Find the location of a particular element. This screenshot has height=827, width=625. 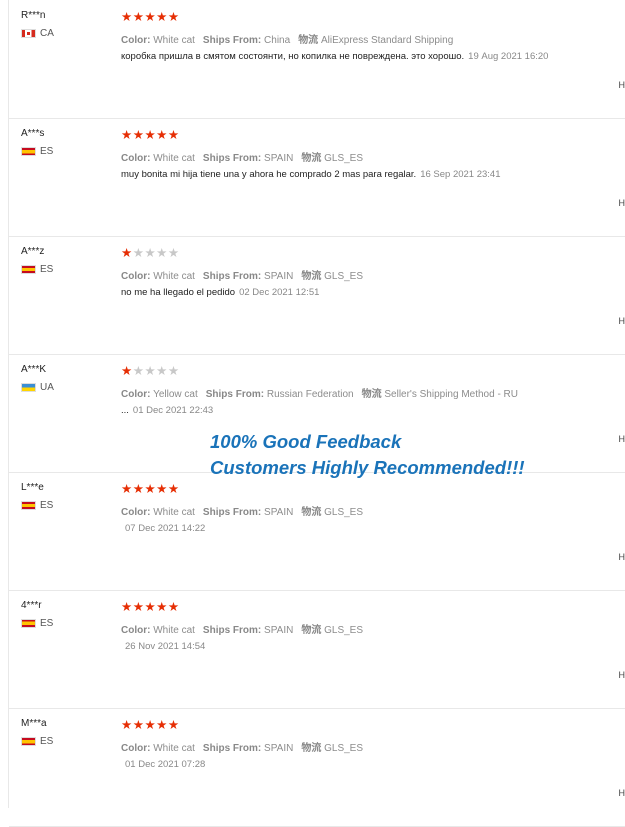

review-text: no me ha llegado el pedido is located at coordinates (178, 292).